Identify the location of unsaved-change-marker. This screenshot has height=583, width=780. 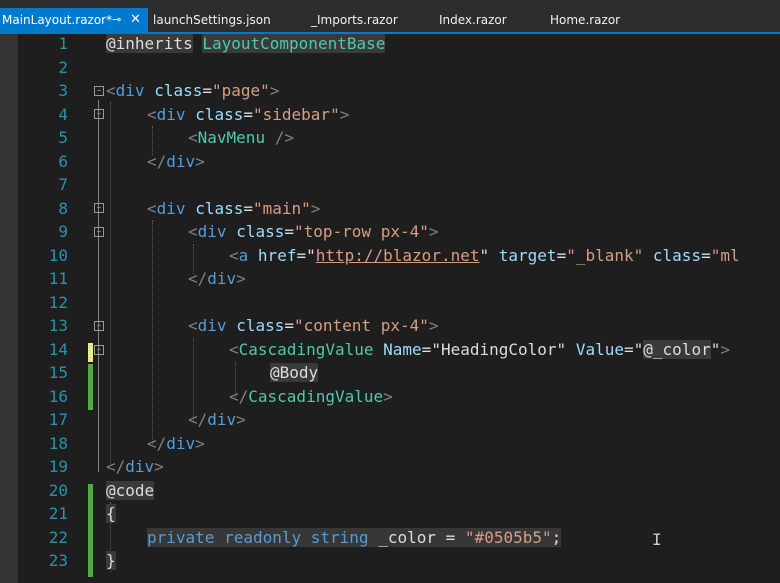
(90, 352).